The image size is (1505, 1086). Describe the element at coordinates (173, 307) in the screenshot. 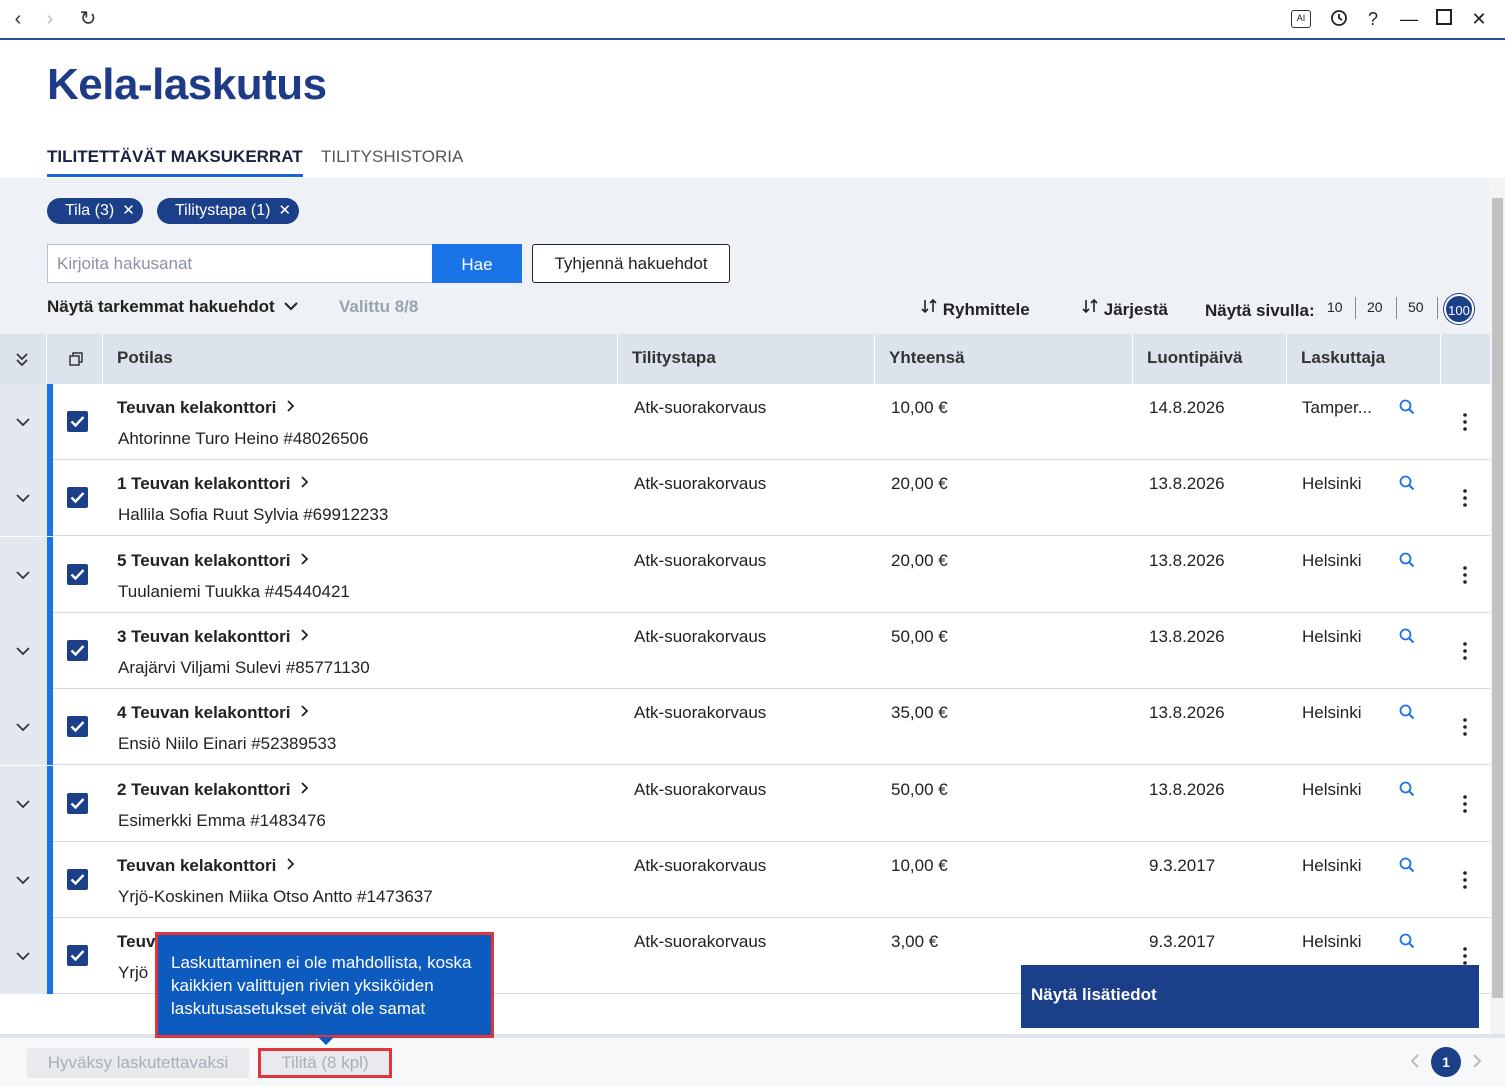

I see `advanced-search-toggle: Näytä tarkemmat hakuehdot` at that location.